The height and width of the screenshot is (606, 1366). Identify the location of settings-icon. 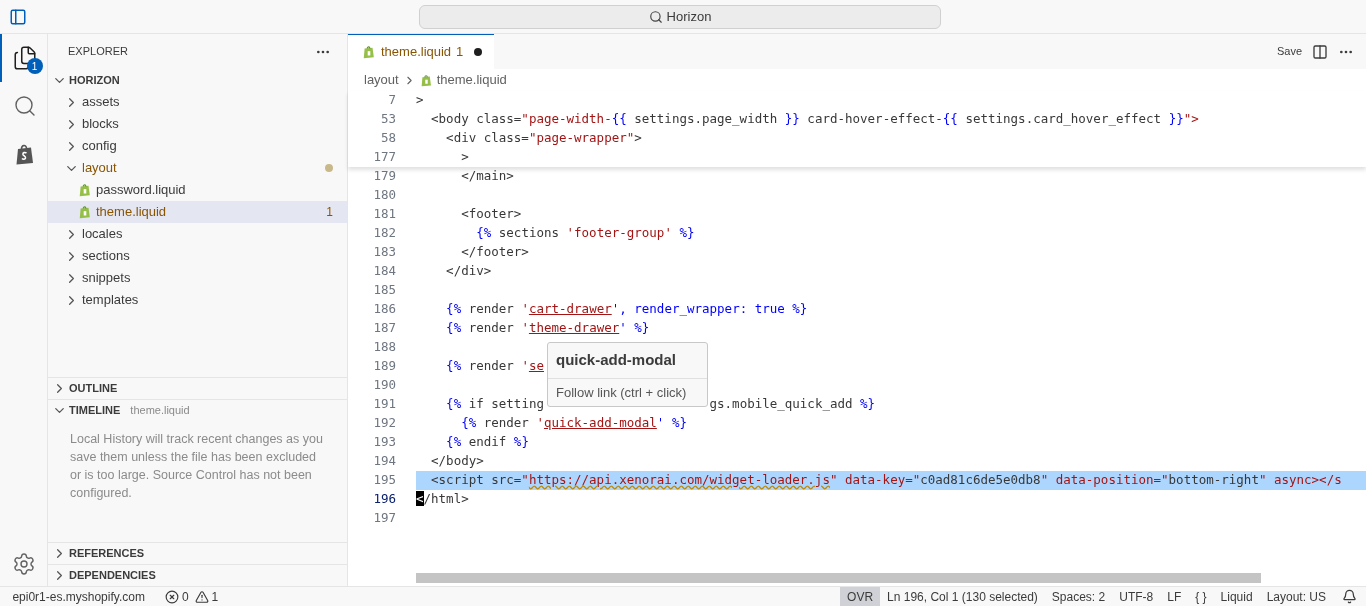
(23, 564).